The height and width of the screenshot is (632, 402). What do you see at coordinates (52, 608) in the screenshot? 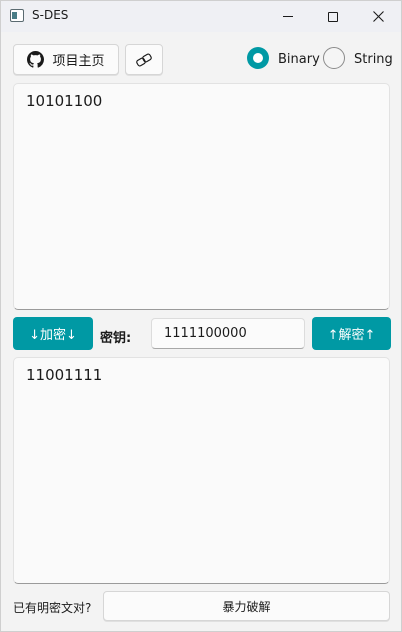
I see `known-pair-question-label: 已有明密文对?` at bounding box center [52, 608].